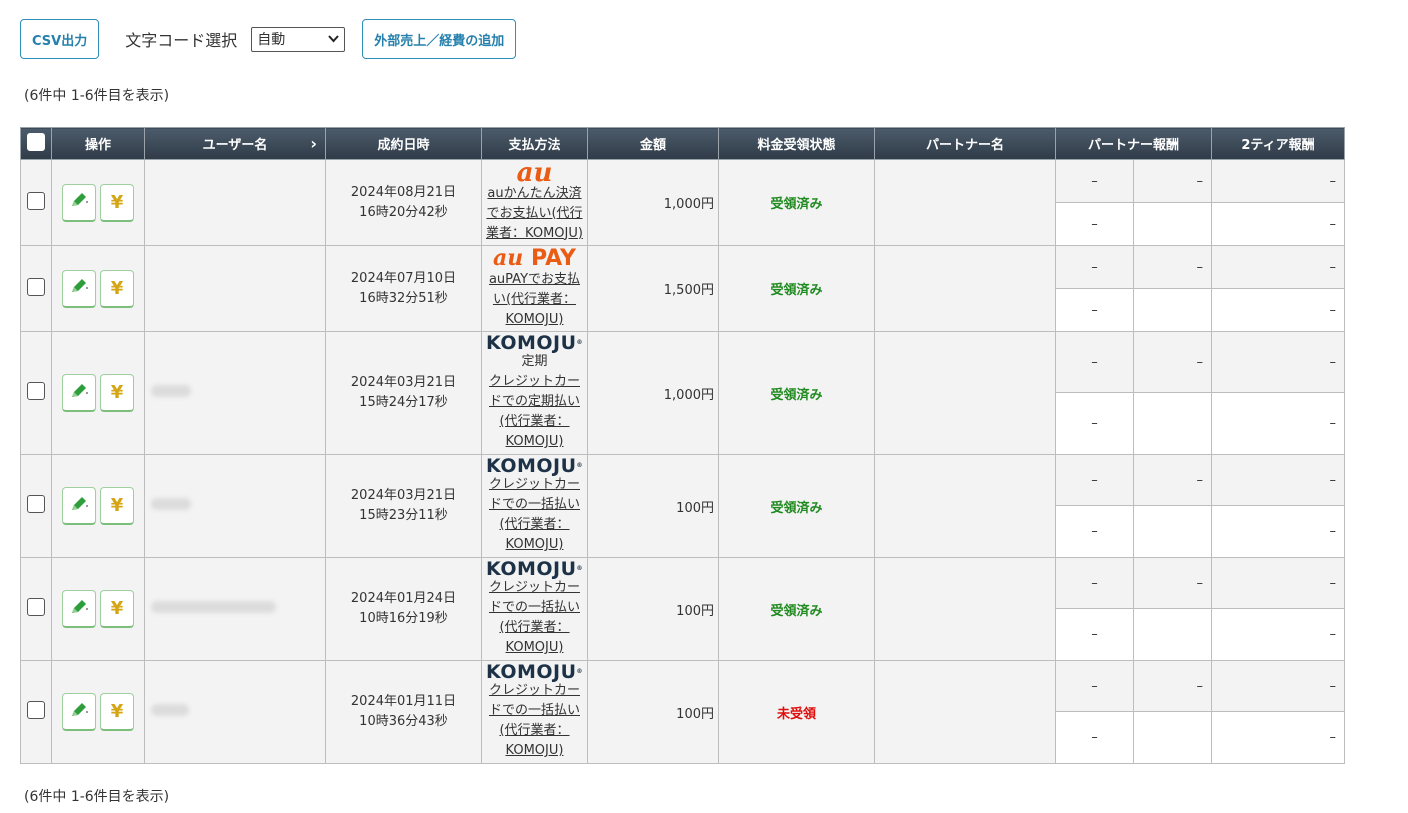  I want to click on payment-cell: au auかんたん決済 でお支払い(代行 業者：KOMOJU), so click(534, 201).